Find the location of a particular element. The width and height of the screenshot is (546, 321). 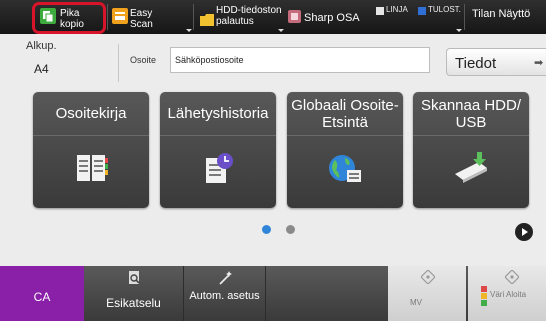

original-size-value: A4 is located at coordinates (41, 69).